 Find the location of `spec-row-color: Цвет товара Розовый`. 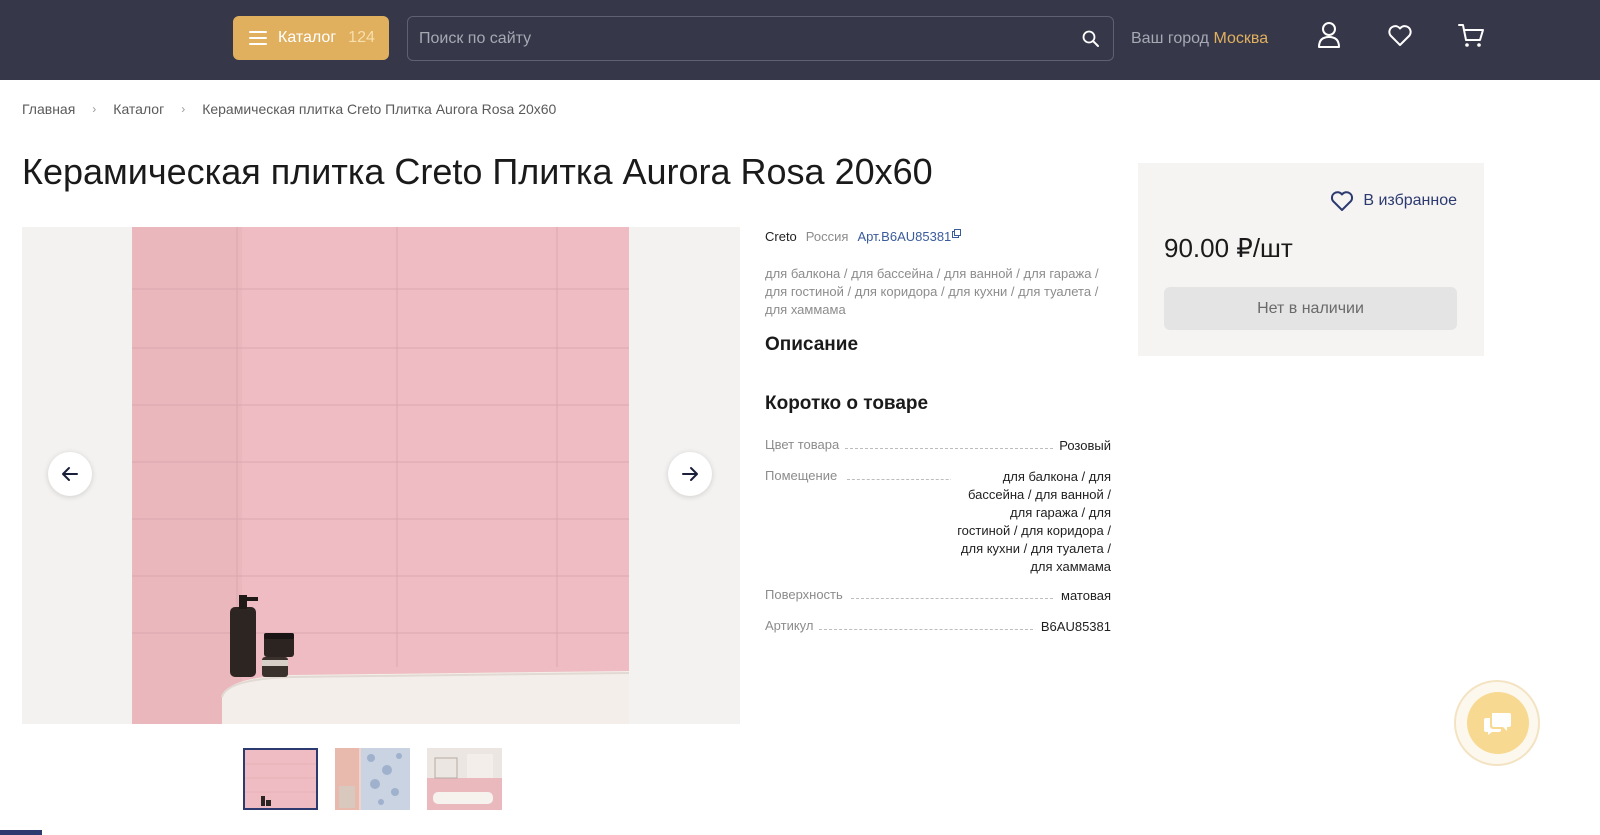

spec-row-color: Цвет товара Розовый is located at coordinates (938, 446).